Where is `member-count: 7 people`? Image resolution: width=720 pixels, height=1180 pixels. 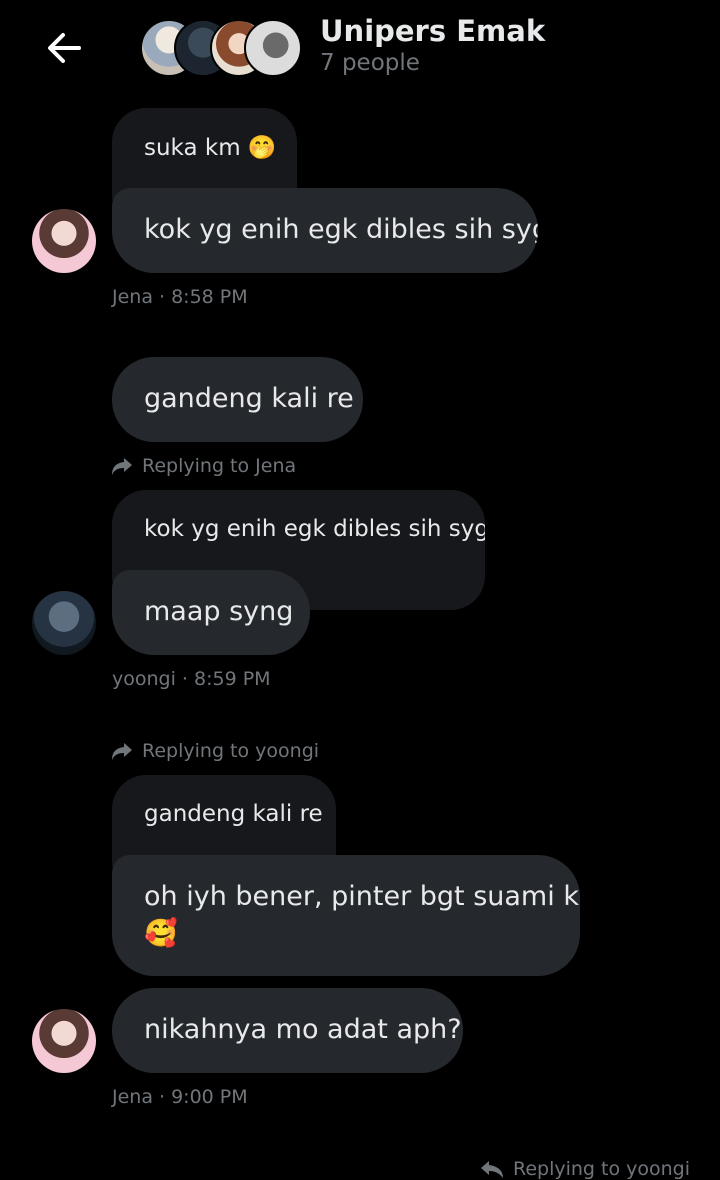 member-count: 7 people is located at coordinates (370, 63).